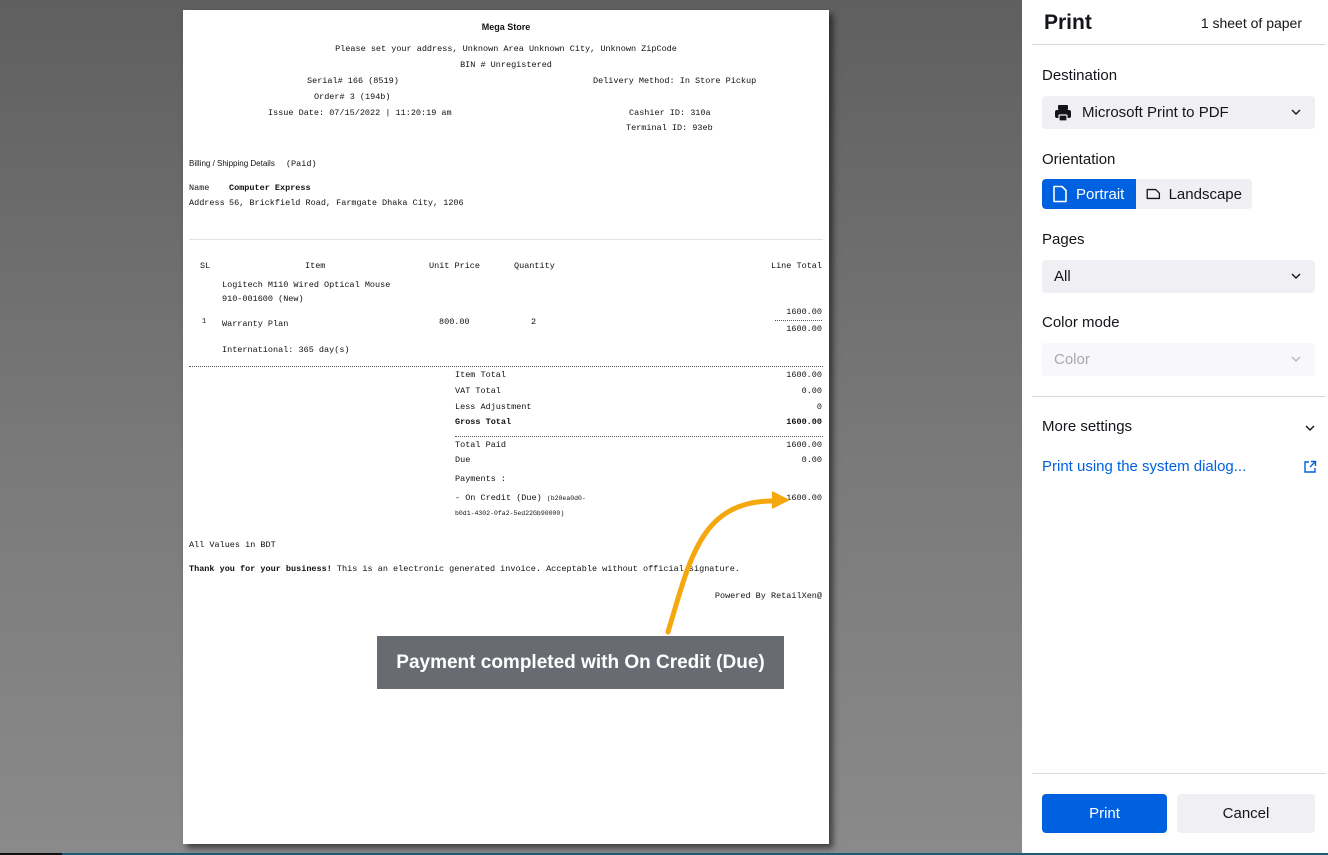 The height and width of the screenshot is (855, 1328). What do you see at coordinates (819, 407) in the screenshot?
I see `summary-value: 0` at bounding box center [819, 407].